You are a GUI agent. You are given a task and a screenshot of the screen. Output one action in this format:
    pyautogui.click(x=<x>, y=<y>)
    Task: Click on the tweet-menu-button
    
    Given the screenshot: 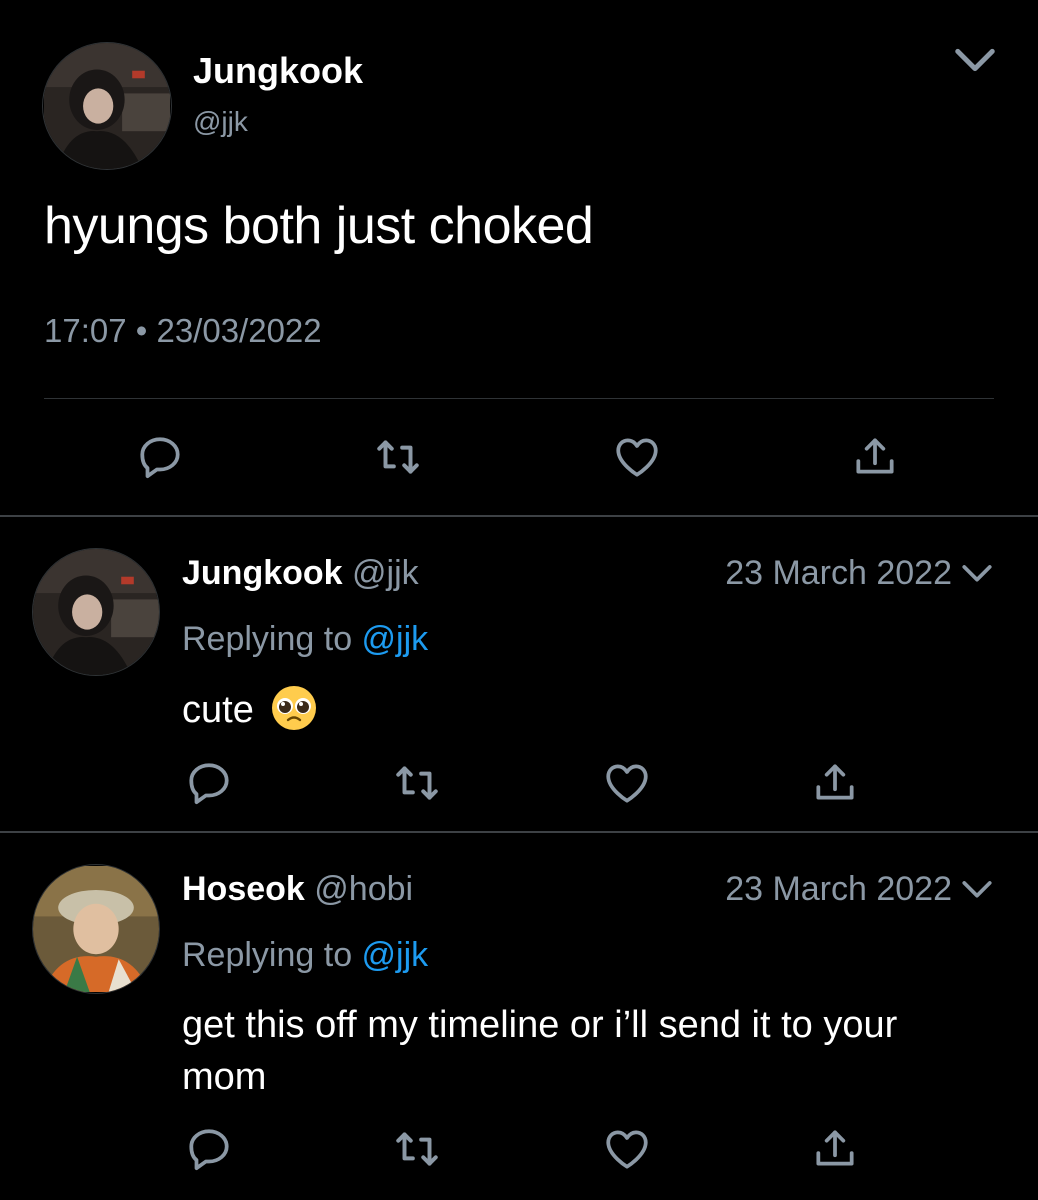 What is the action you would take?
    pyautogui.click(x=975, y=61)
    